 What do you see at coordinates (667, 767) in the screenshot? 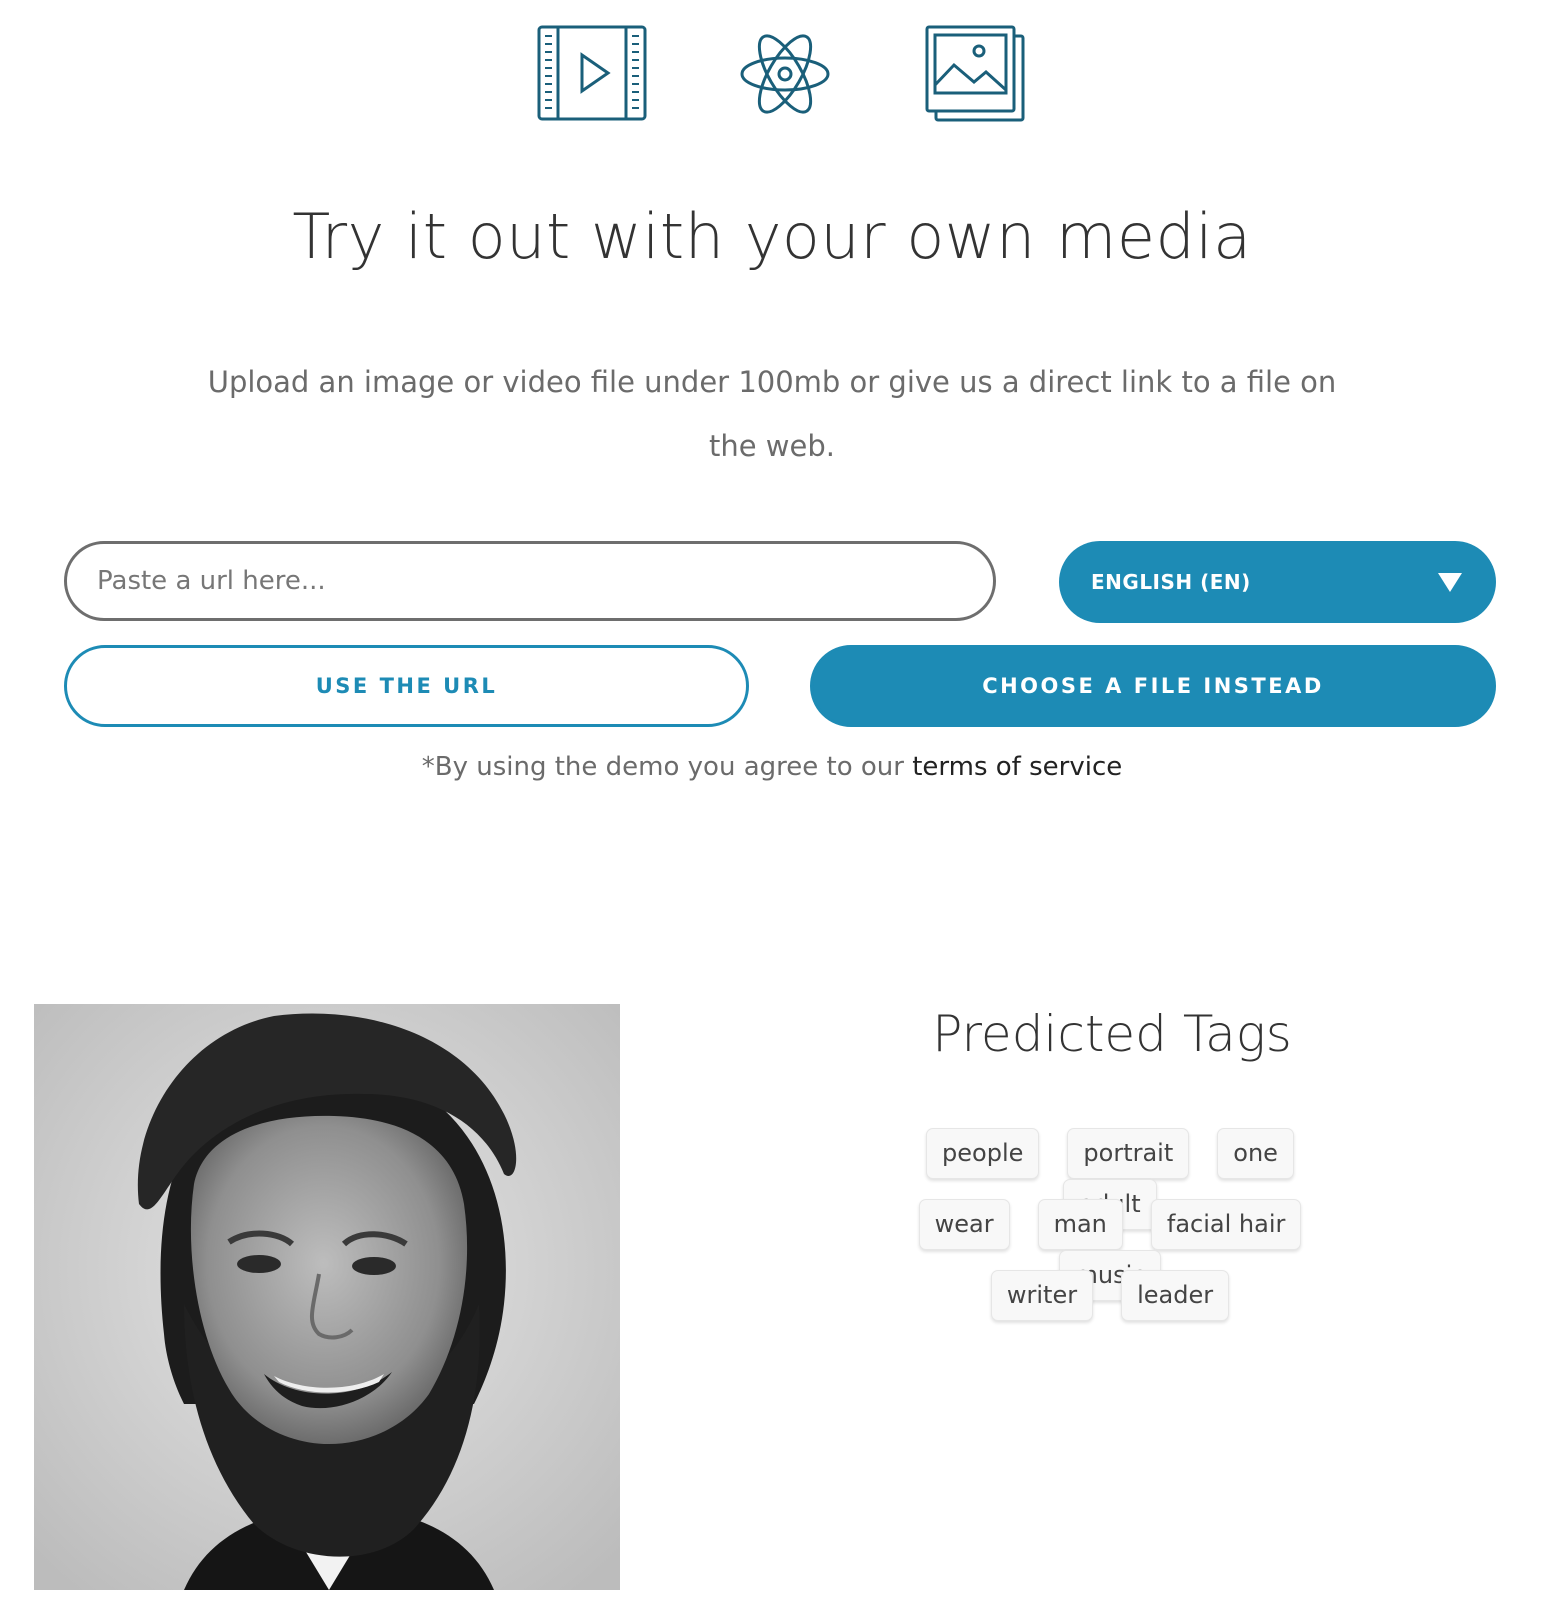
I see `terms-prefix: *By using the demo you agree to our` at bounding box center [667, 767].